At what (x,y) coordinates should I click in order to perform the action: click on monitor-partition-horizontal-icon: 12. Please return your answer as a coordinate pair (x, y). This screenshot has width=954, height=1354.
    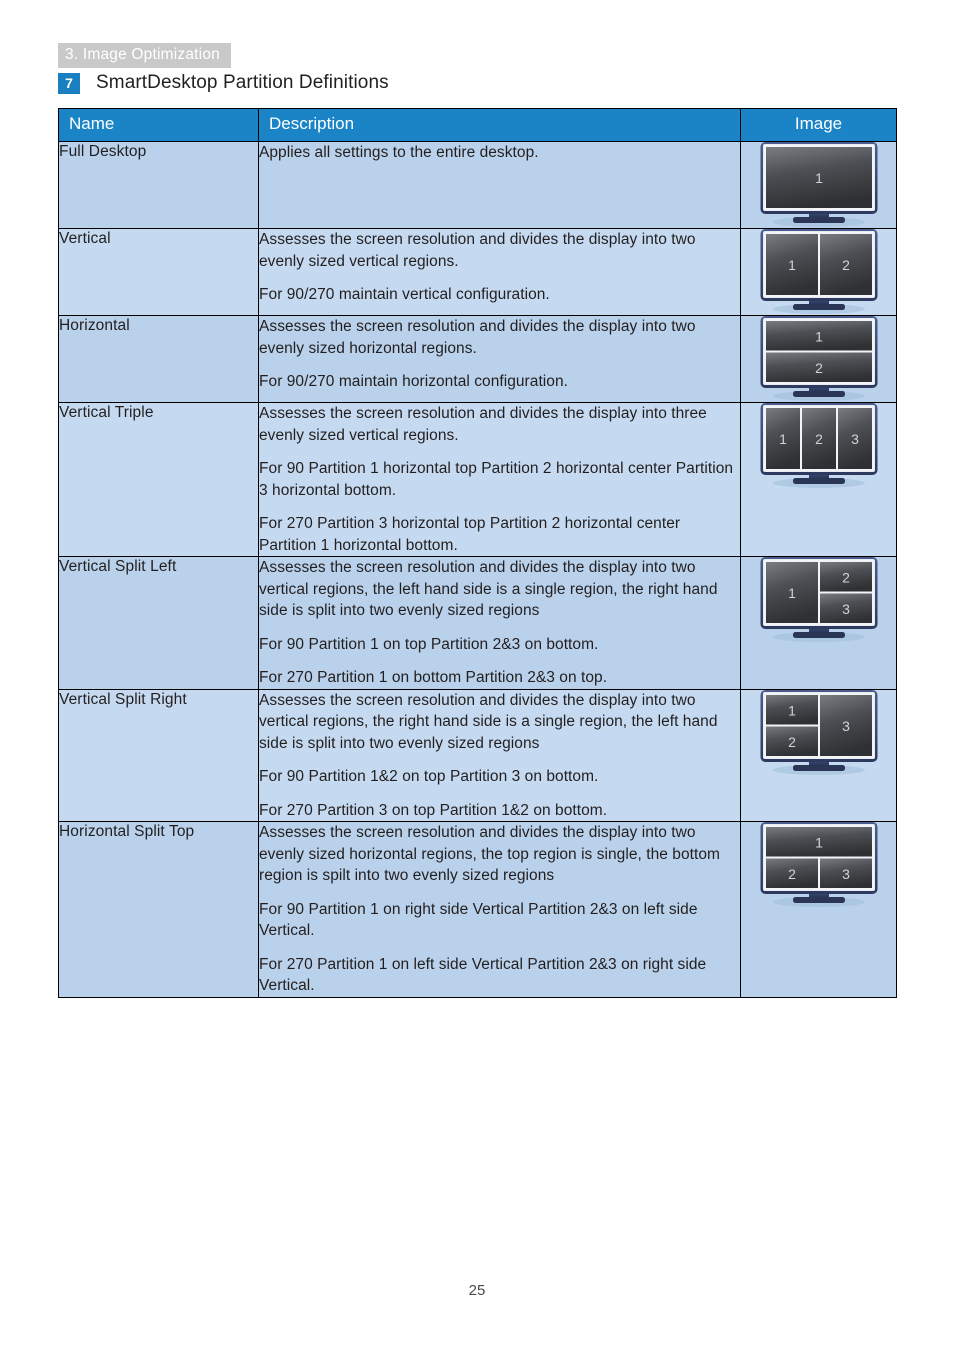
    Looking at the image, I should click on (818, 359).